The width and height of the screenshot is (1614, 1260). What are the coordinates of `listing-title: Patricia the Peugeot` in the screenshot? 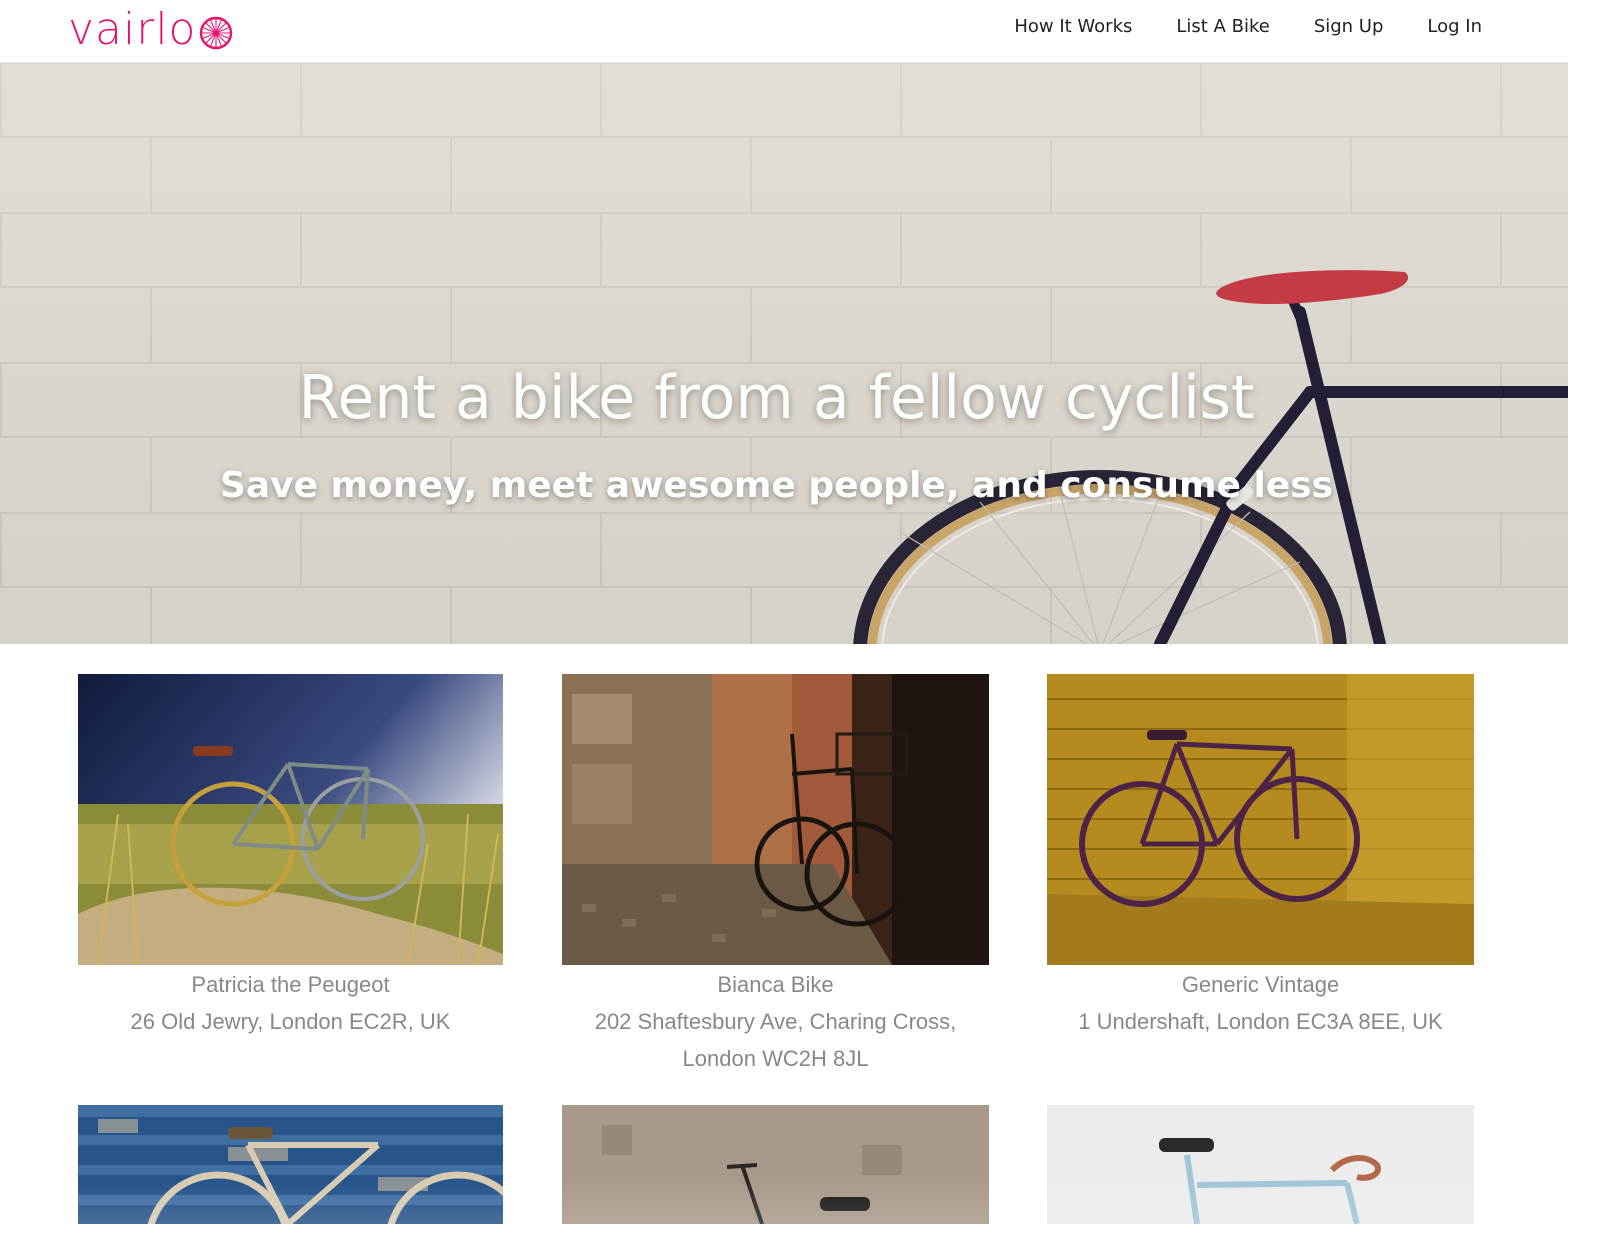 It's located at (290, 985).